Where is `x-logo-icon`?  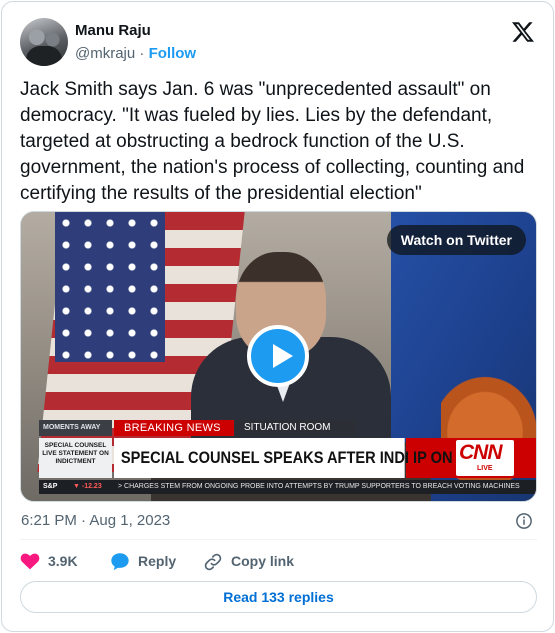 x-logo-icon is located at coordinates (523, 32).